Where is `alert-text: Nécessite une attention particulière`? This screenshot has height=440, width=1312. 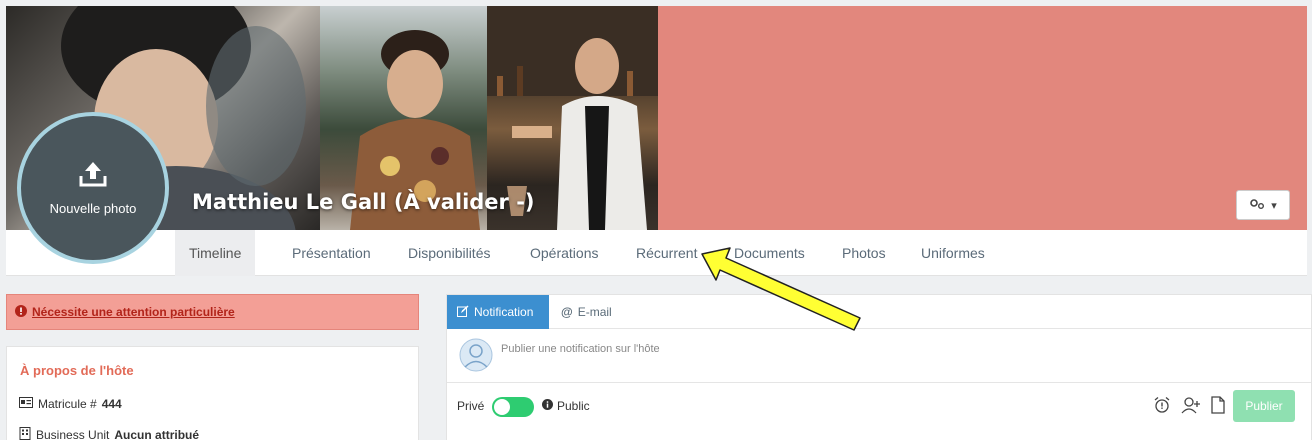
alert-text: Nécessite une attention particulière is located at coordinates (133, 312).